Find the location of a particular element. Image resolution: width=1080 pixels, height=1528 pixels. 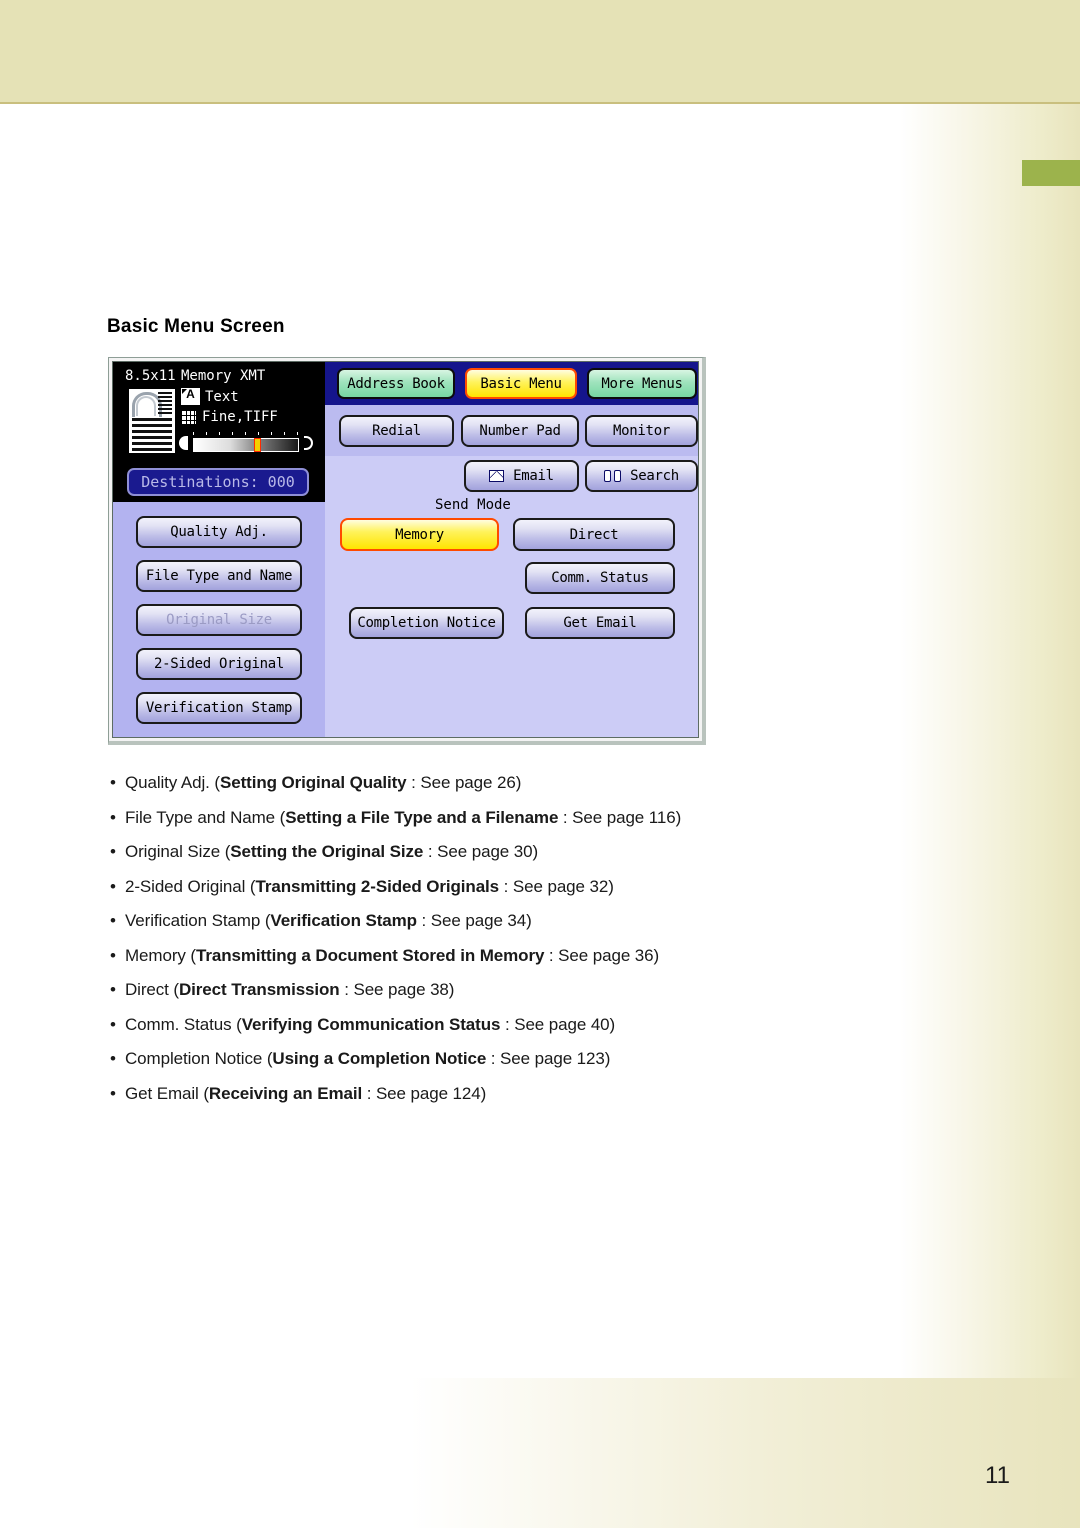

list-item-name: Get Email ( is located at coordinates (167, 1093).